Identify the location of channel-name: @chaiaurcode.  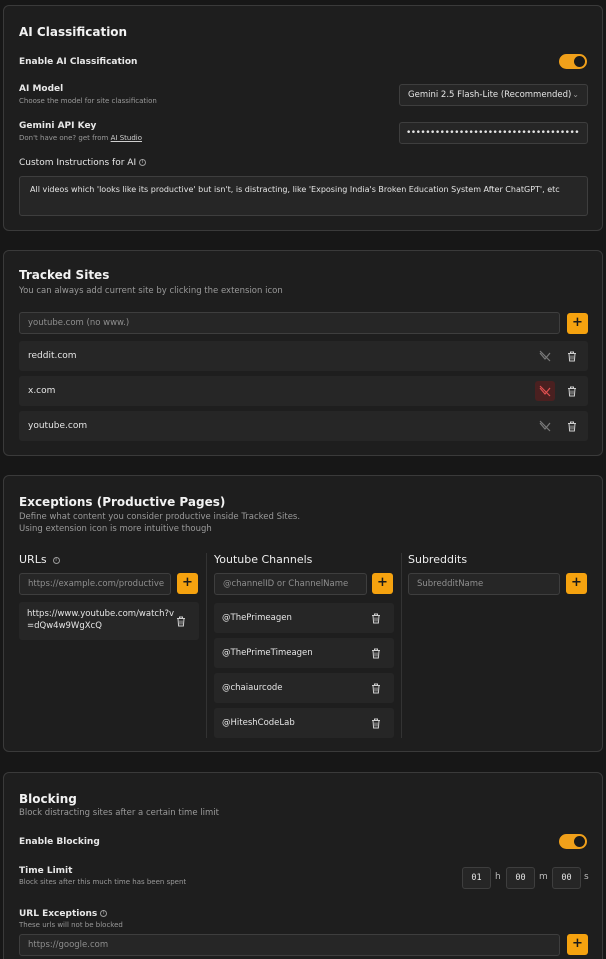
(252, 688).